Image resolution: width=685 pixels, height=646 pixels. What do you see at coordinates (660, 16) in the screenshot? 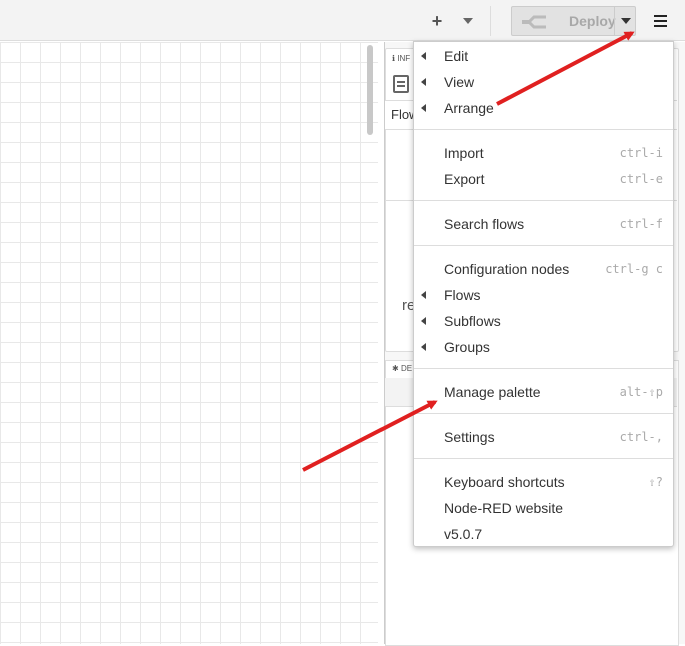
I see `hamburger-icon` at bounding box center [660, 16].